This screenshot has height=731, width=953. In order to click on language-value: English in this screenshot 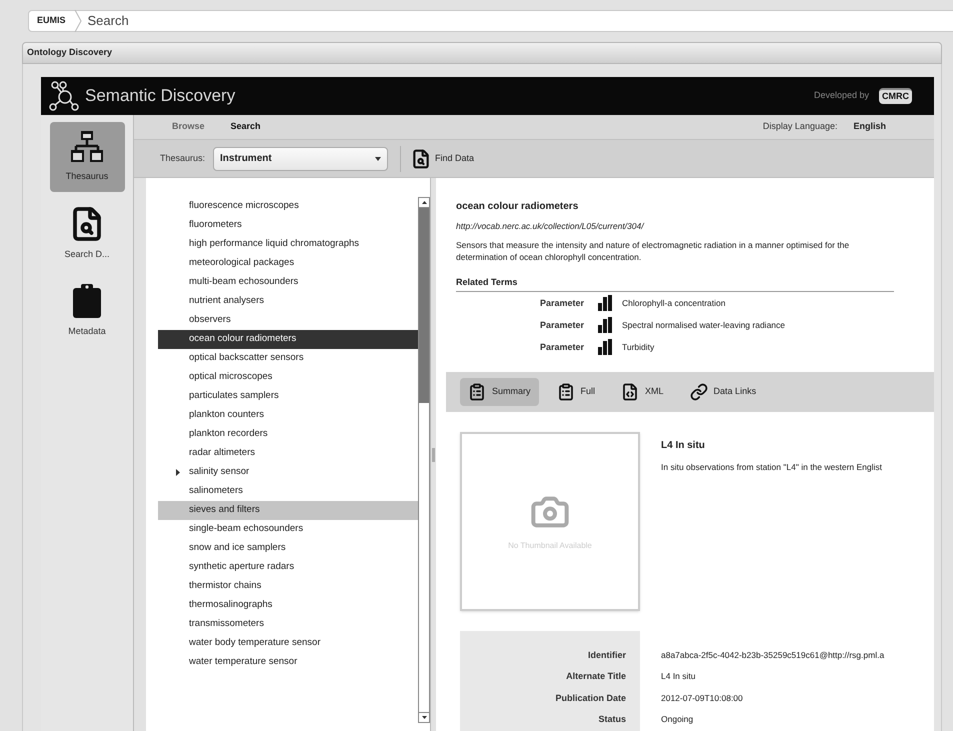, I will do `click(869, 127)`.